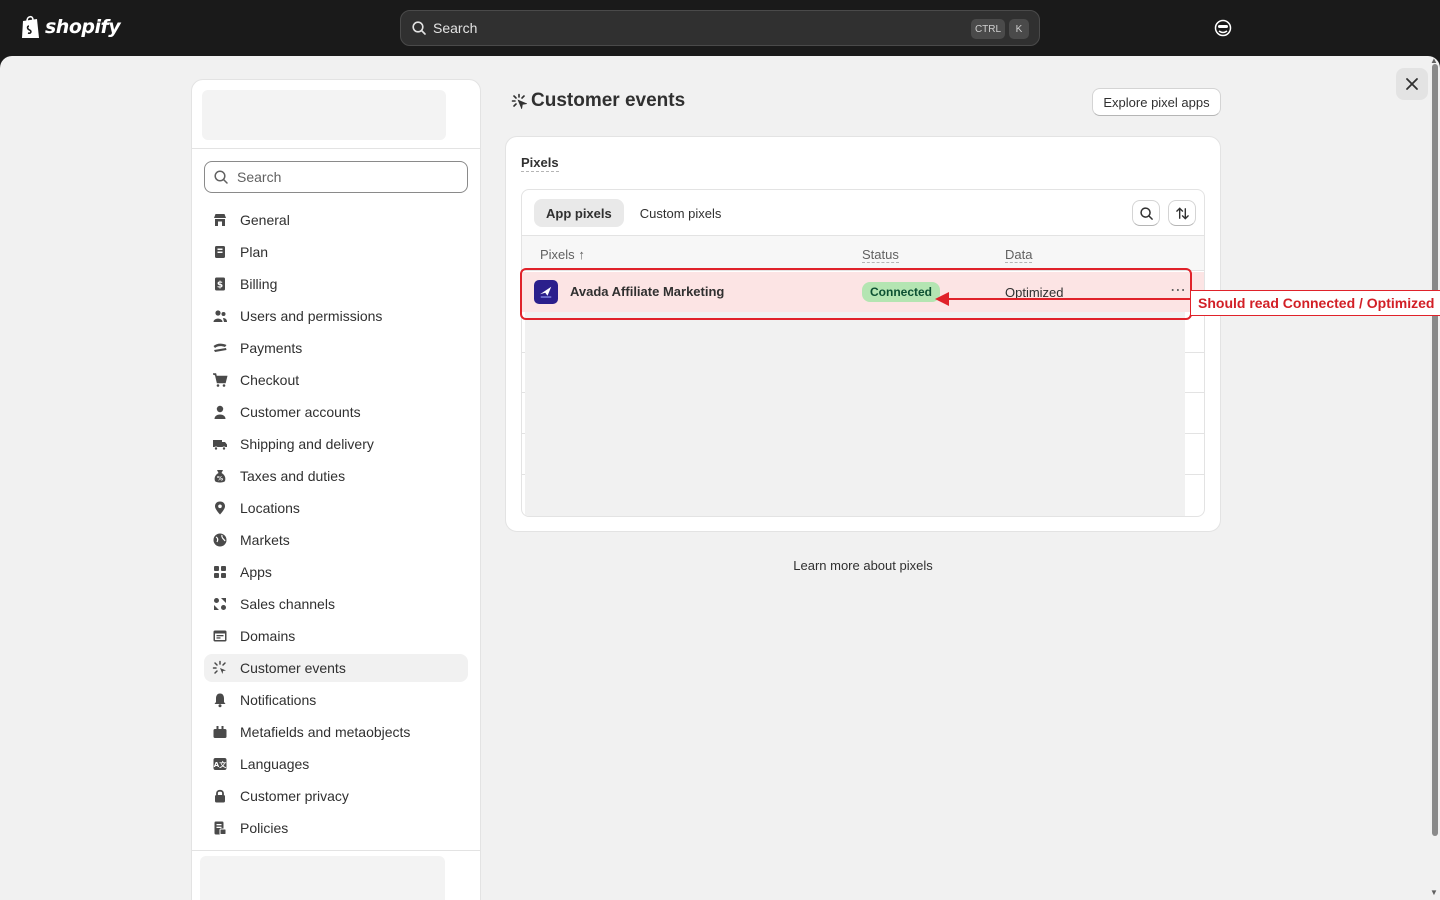 This screenshot has height=900, width=1440. I want to click on settings-search-input, so click(347, 177).